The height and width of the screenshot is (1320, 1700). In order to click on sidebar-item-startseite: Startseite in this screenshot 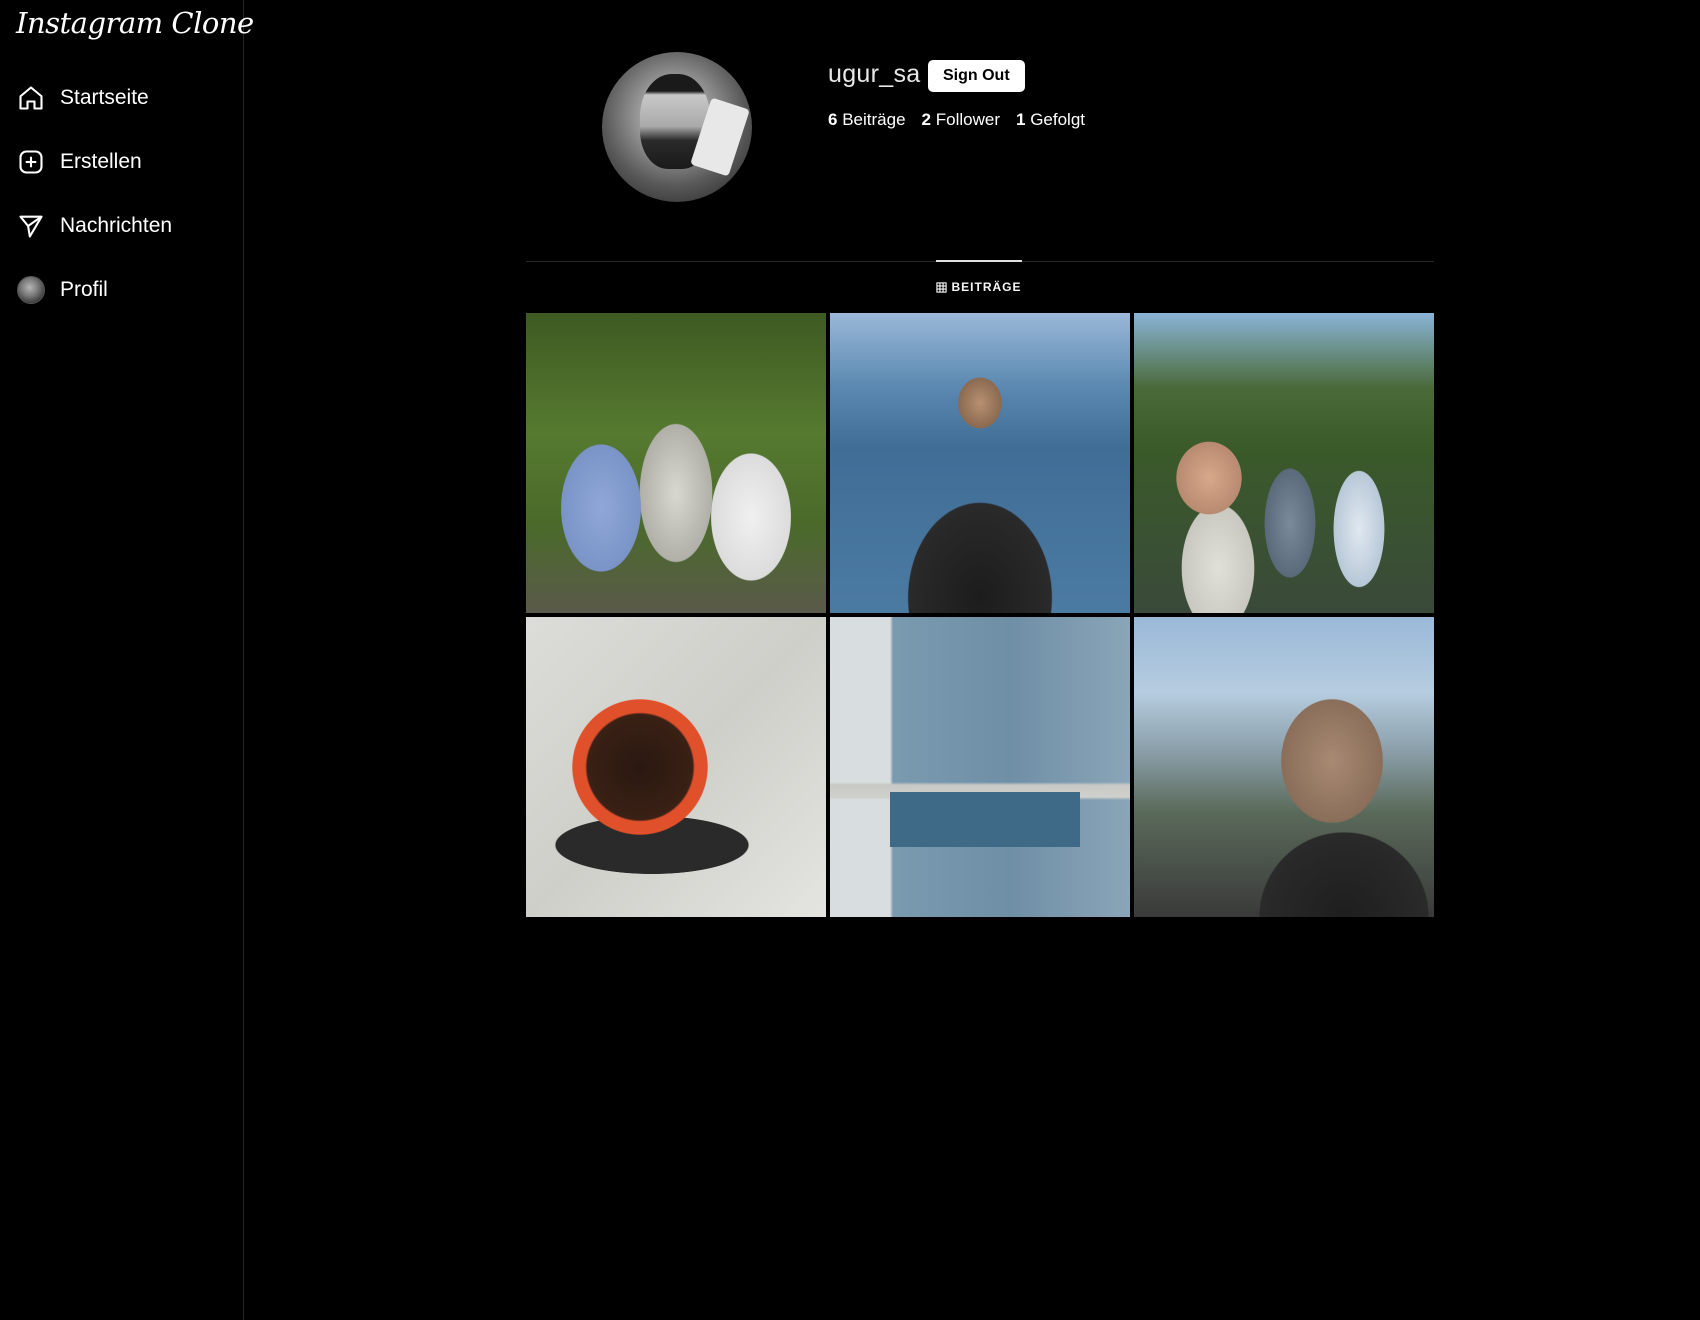, I will do `click(122, 98)`.